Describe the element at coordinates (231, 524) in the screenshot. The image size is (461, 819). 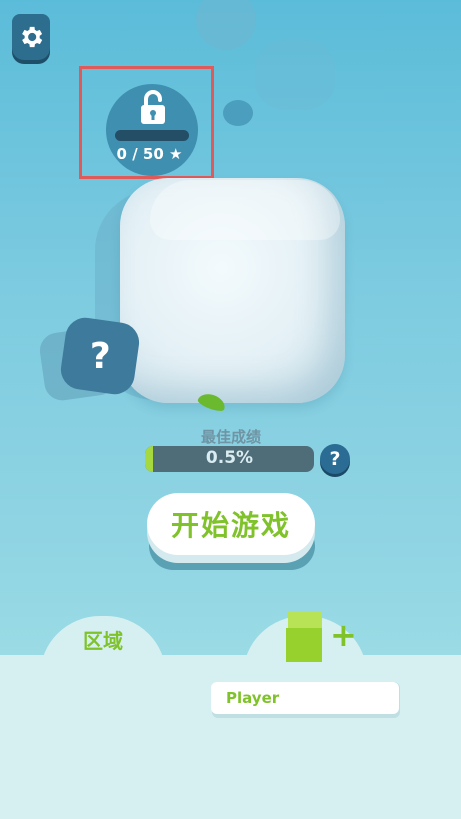
I see `start-game-button: 开始游戏` at that location.